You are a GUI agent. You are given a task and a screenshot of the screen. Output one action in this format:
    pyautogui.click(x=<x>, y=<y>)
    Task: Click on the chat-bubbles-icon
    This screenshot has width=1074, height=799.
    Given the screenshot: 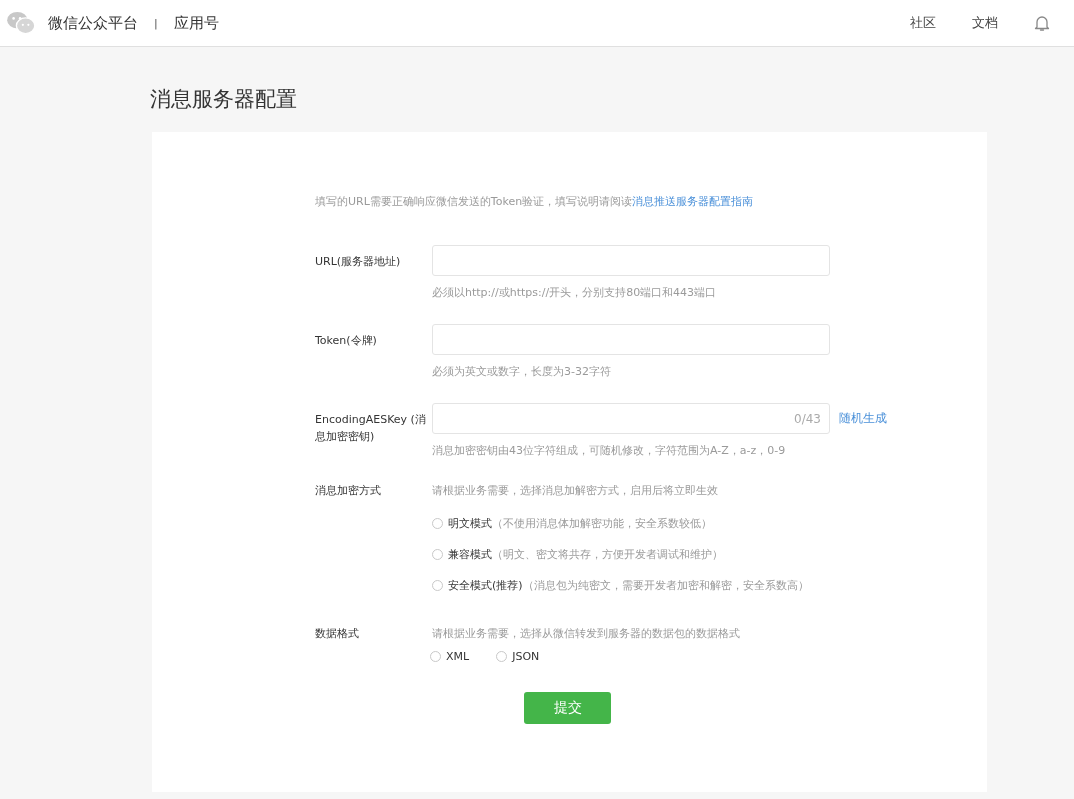 What is the action you would take?
    pyautogui.click(x=21, y=23)
    